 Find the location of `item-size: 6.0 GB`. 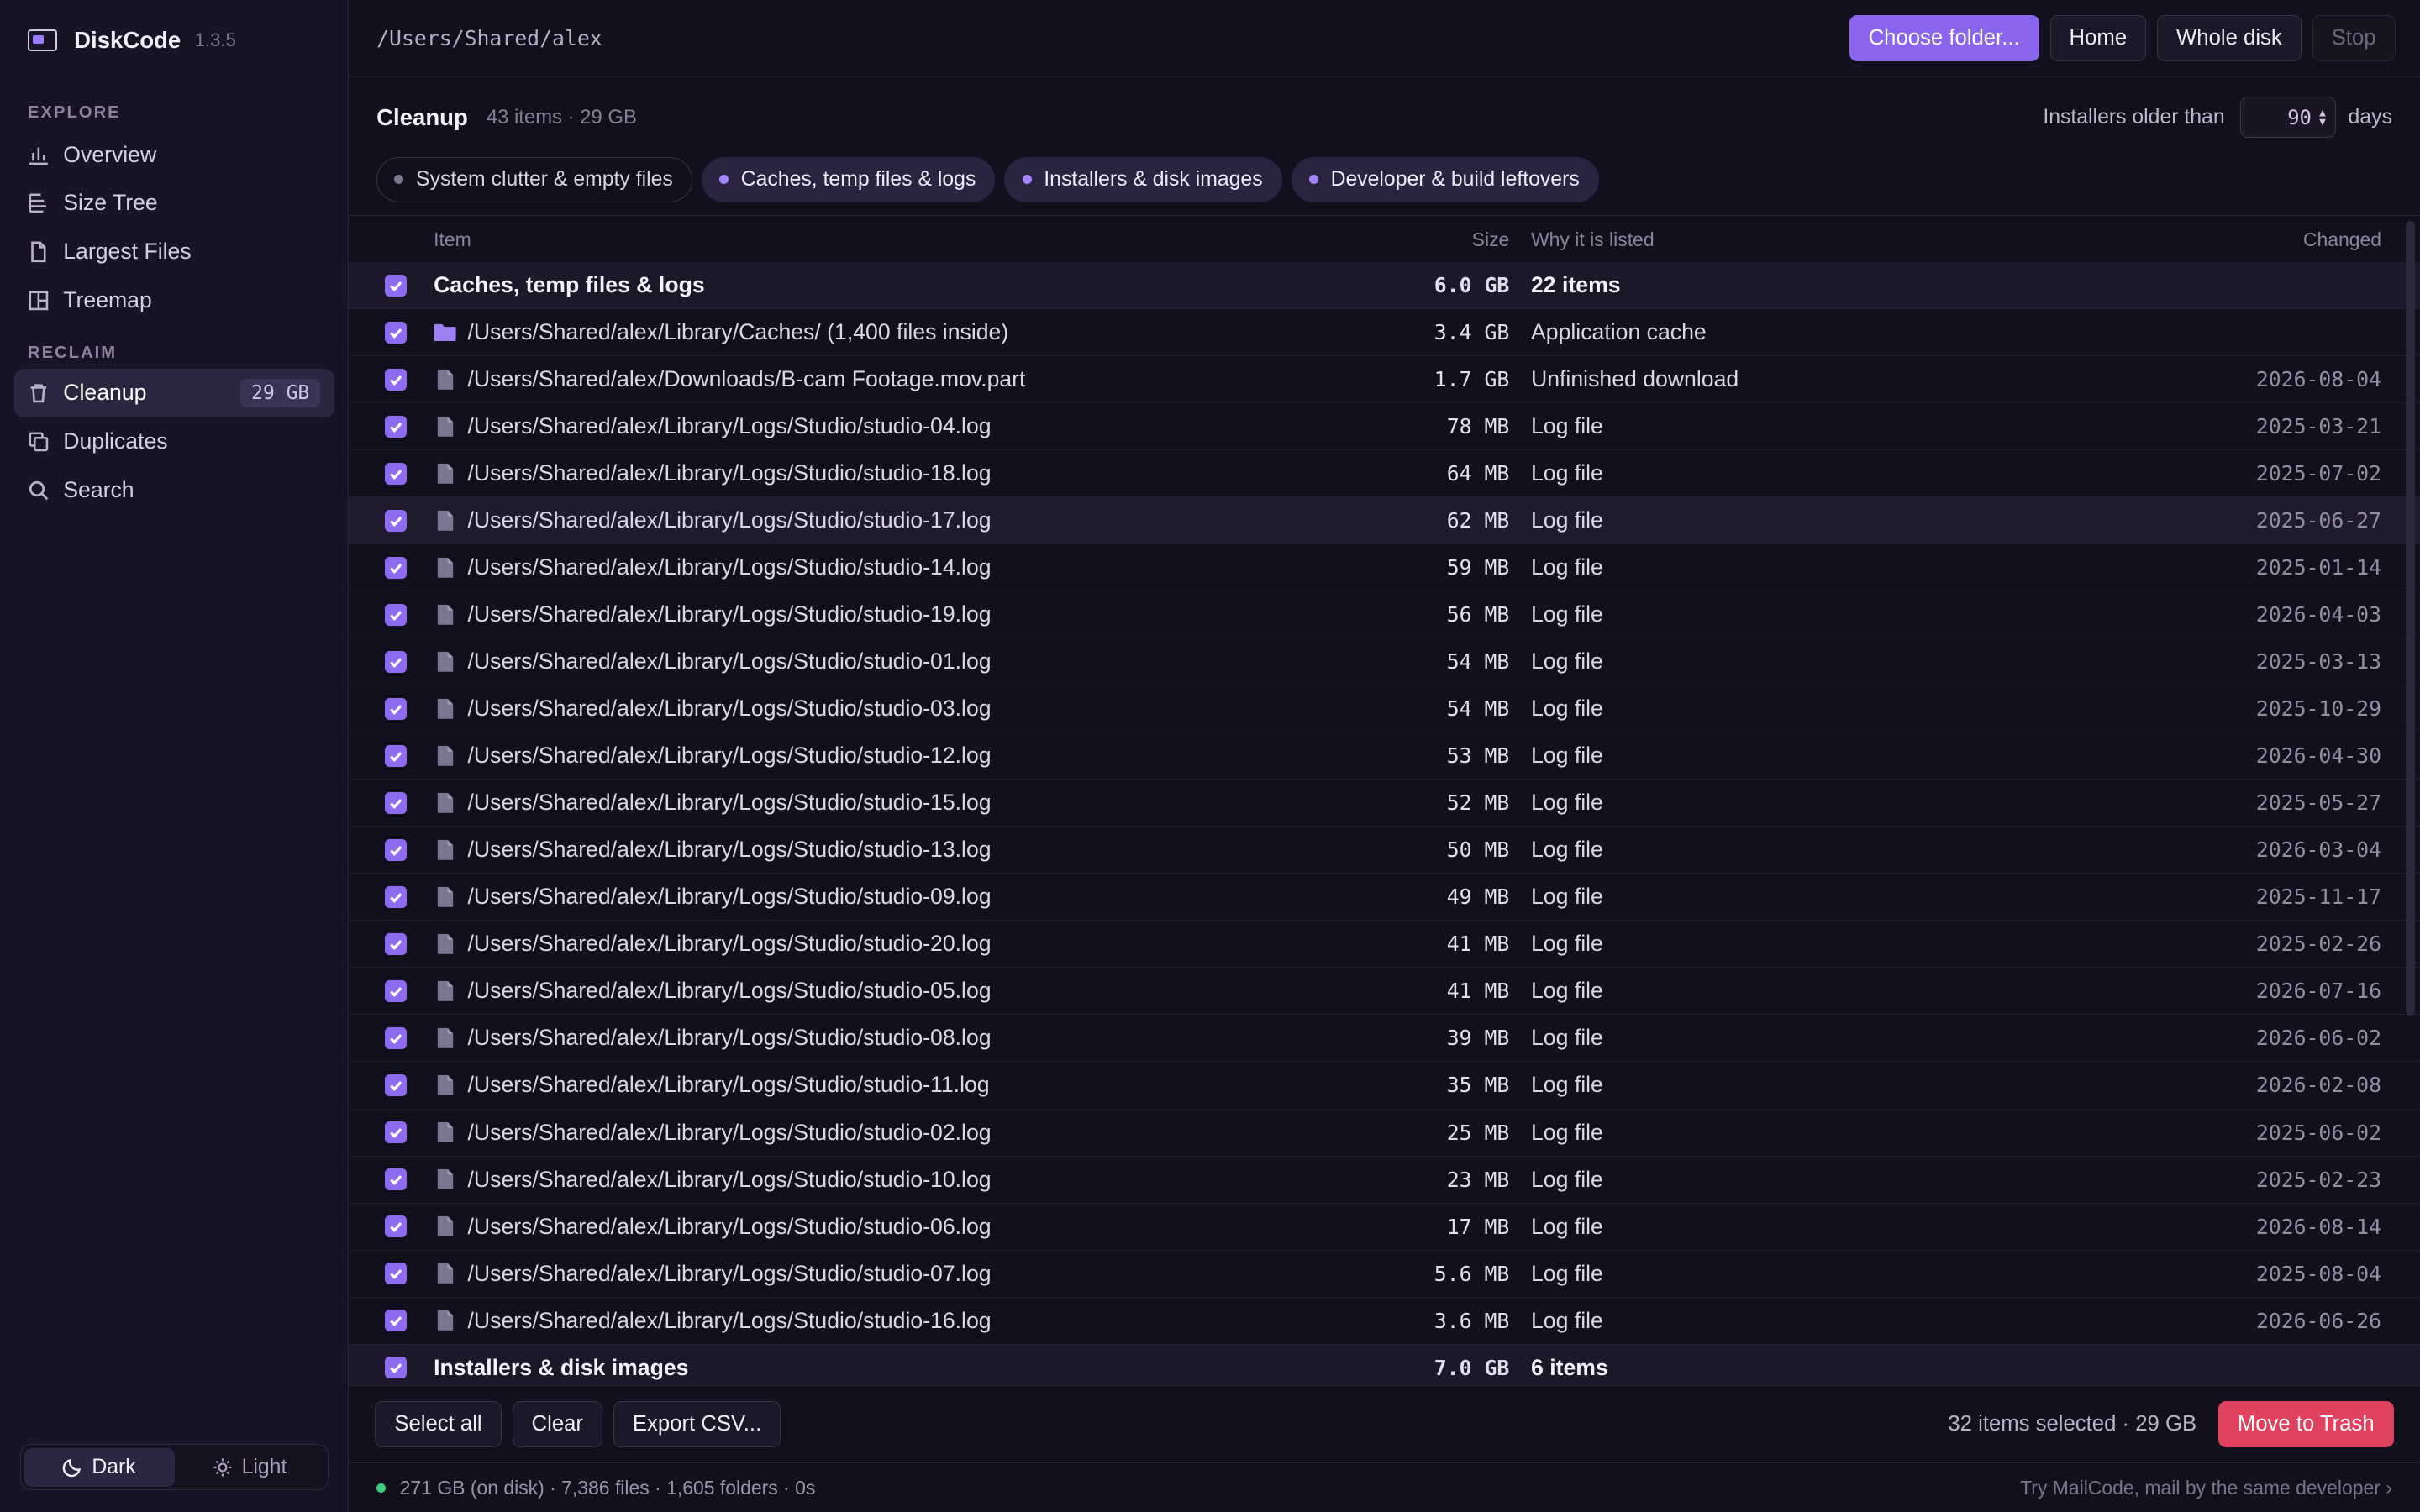

item-size: 6.0 GB is located at coordinates (1472, 285).